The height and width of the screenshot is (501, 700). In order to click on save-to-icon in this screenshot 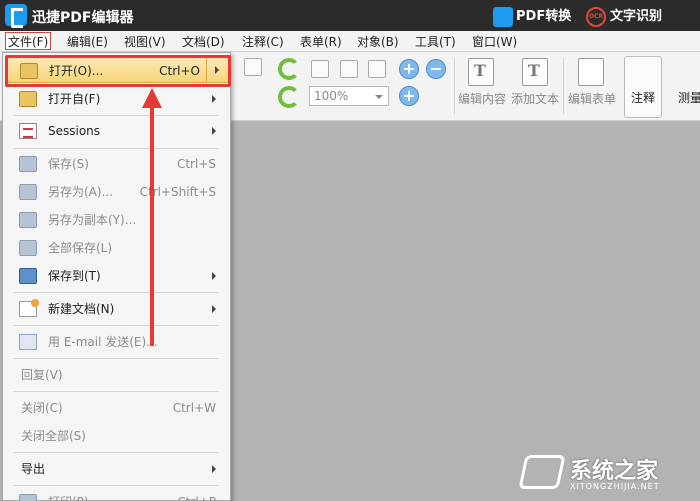, I will do `click(28, 276)`.